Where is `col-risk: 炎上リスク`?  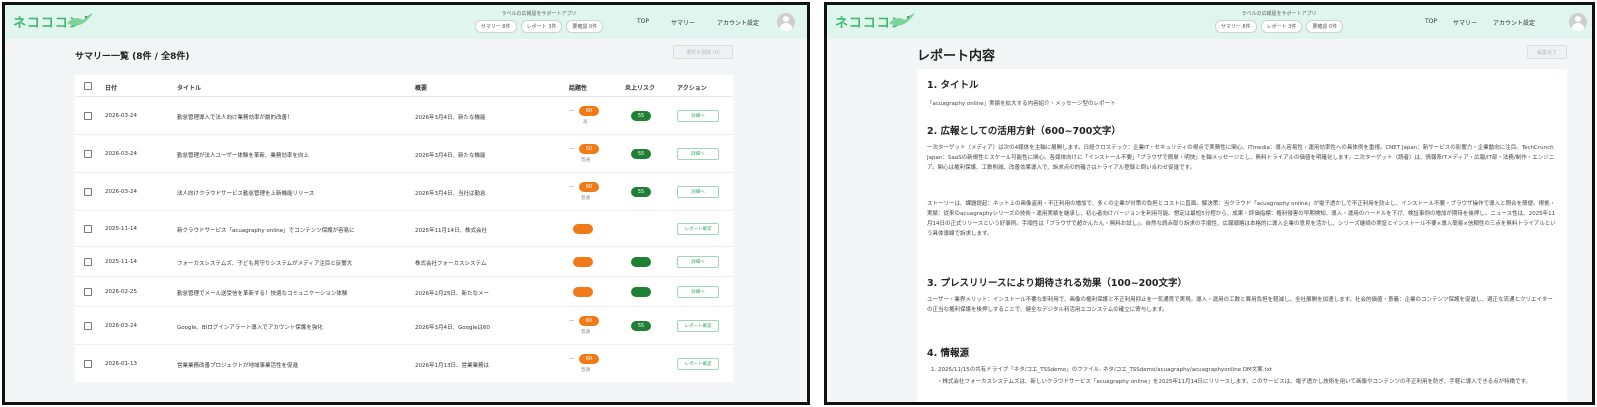
col-risk: 炎上リスク is located at coordinates (640, 87).